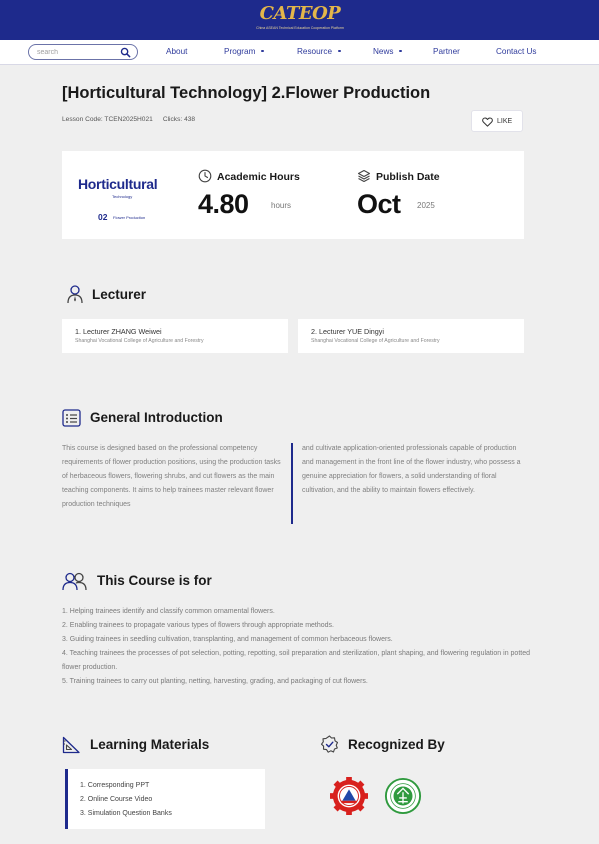  What do you see at coordinates (77, 52) in the screenshot?
I see `search-input` at bounding box center [77, 52].